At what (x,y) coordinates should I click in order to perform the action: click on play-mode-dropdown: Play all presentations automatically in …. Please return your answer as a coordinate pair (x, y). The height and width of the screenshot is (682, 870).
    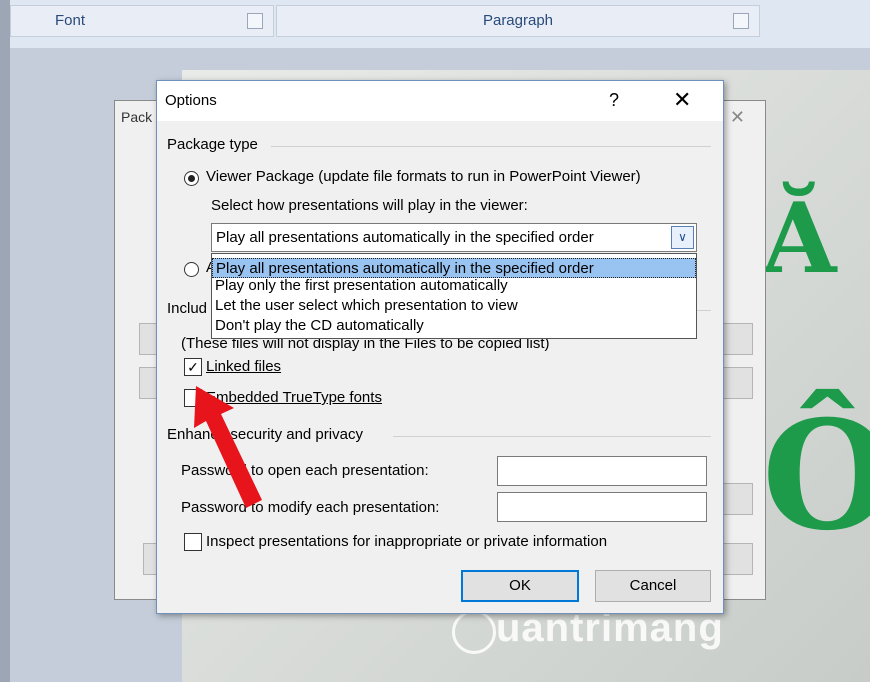
    Looking at the image, I should click on (454, 237).